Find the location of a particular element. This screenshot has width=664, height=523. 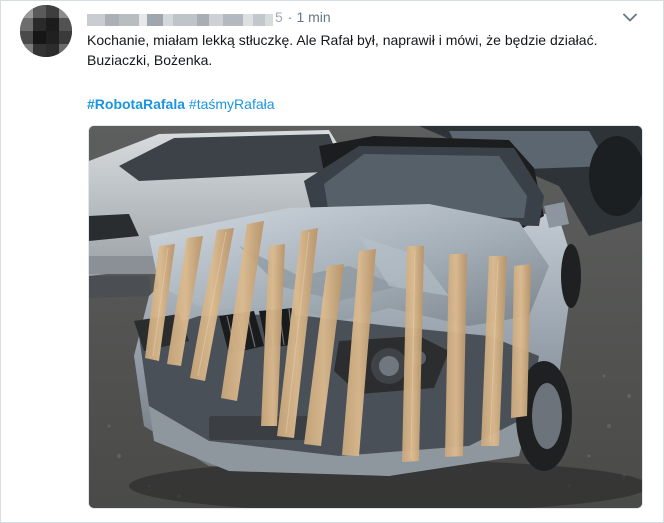

author-handle-tail: 5 is located at coordinates (279, 17).